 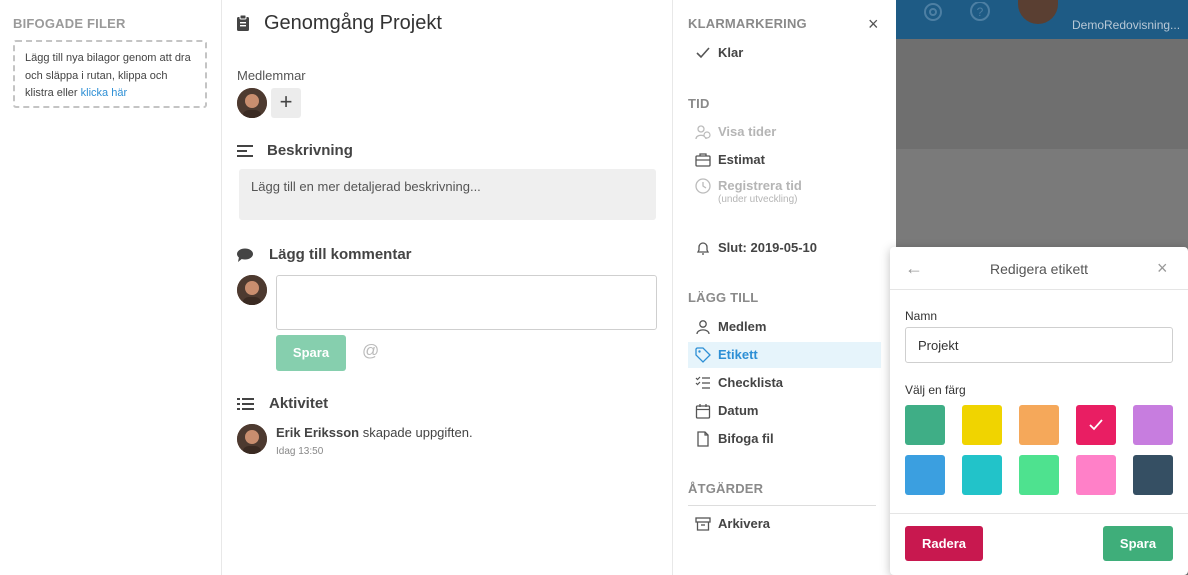 What do you see at coordinates (784, 160) in the screenshot?
I see `sidebar-item-estimat: Estimat` at bounding box center [784, 160].